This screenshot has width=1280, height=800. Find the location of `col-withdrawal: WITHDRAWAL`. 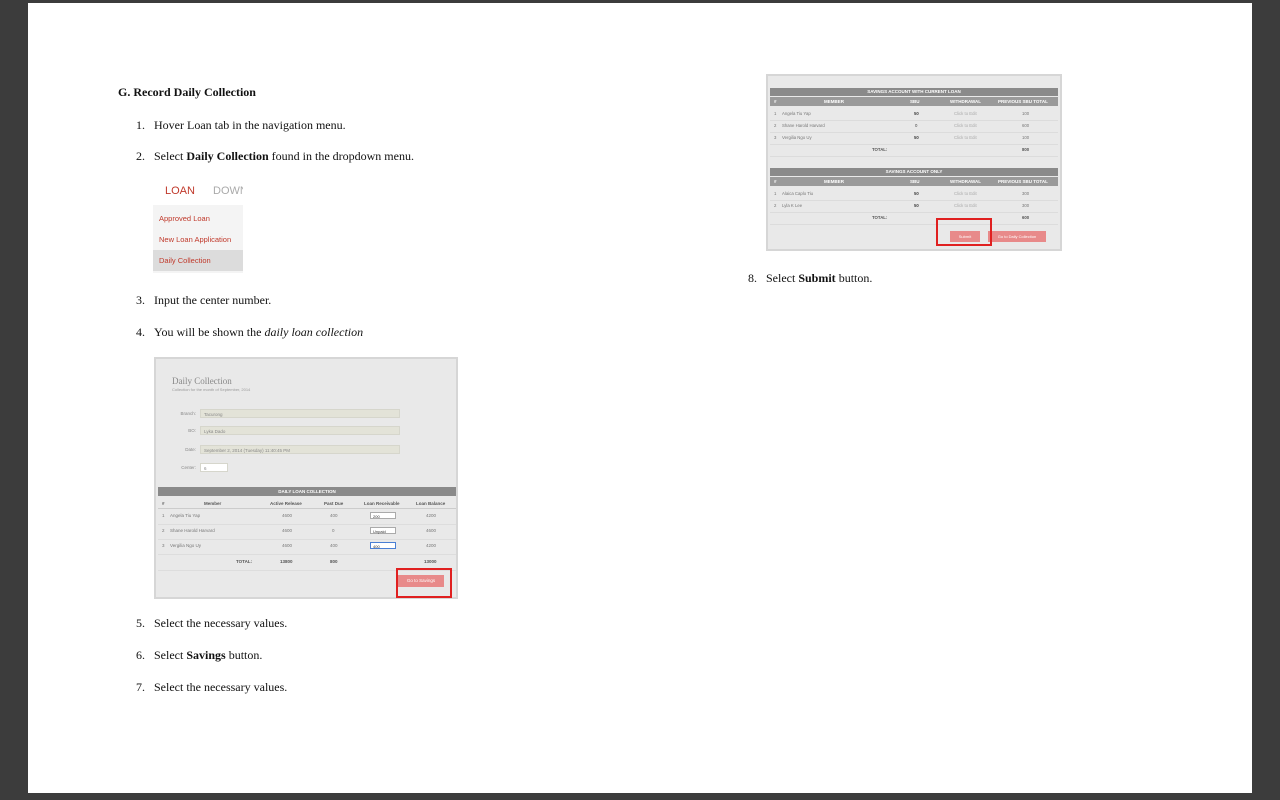

col-withdrawal: WITHDRAWAL is located at coordinates (965, 181).